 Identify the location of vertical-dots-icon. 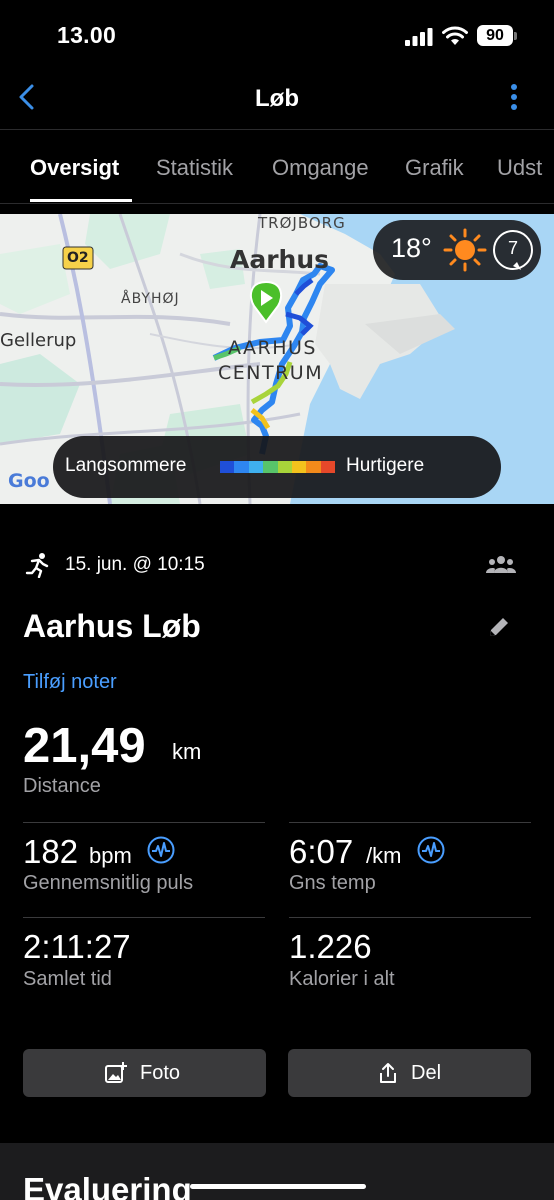
(514, 97).